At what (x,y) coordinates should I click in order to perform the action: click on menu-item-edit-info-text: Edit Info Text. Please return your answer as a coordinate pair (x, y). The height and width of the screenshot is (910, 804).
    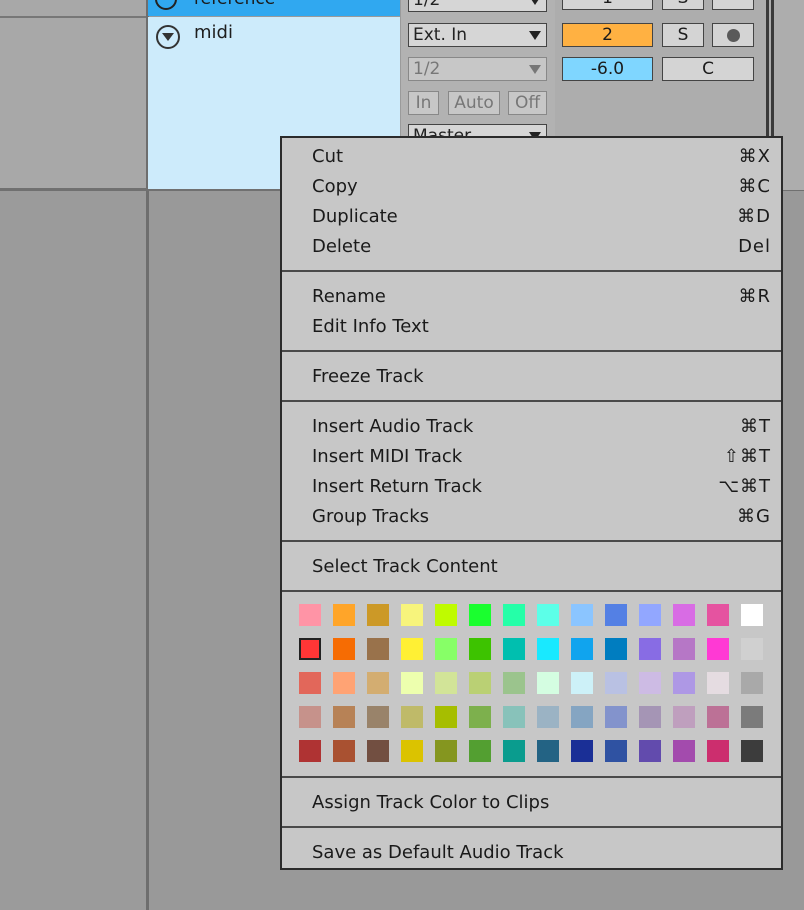
    Looking at the image, I should click on (531, 327).